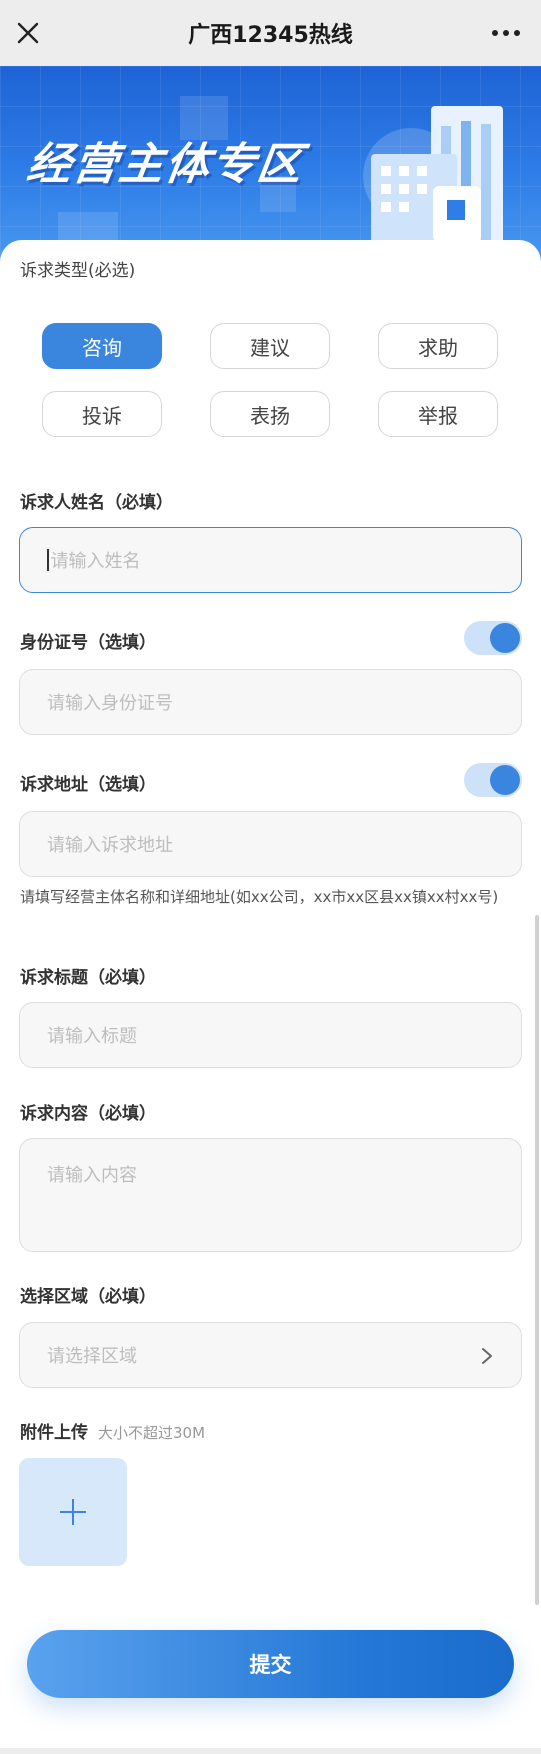  I want to click on scrollbar, so click(537, 1260).